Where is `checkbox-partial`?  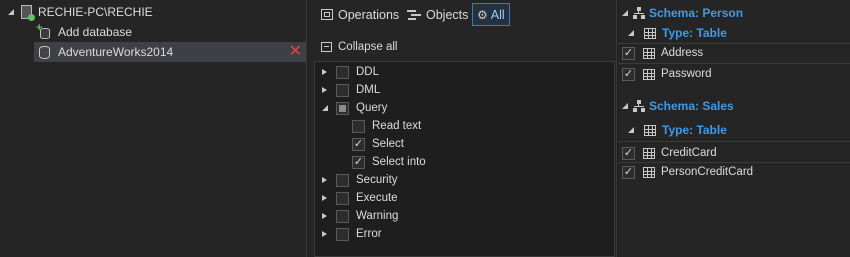 checkbox-partial is located at coordinates (342, 108).